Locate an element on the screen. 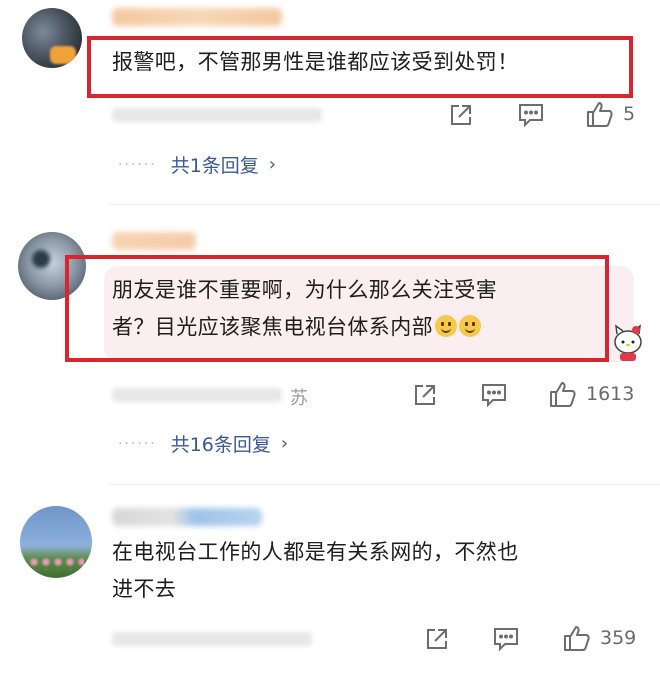 The height and width of the screenshot is (674, 660). view-replies-link: ······ 共16条回复 › is located at coordinates (203, 443).